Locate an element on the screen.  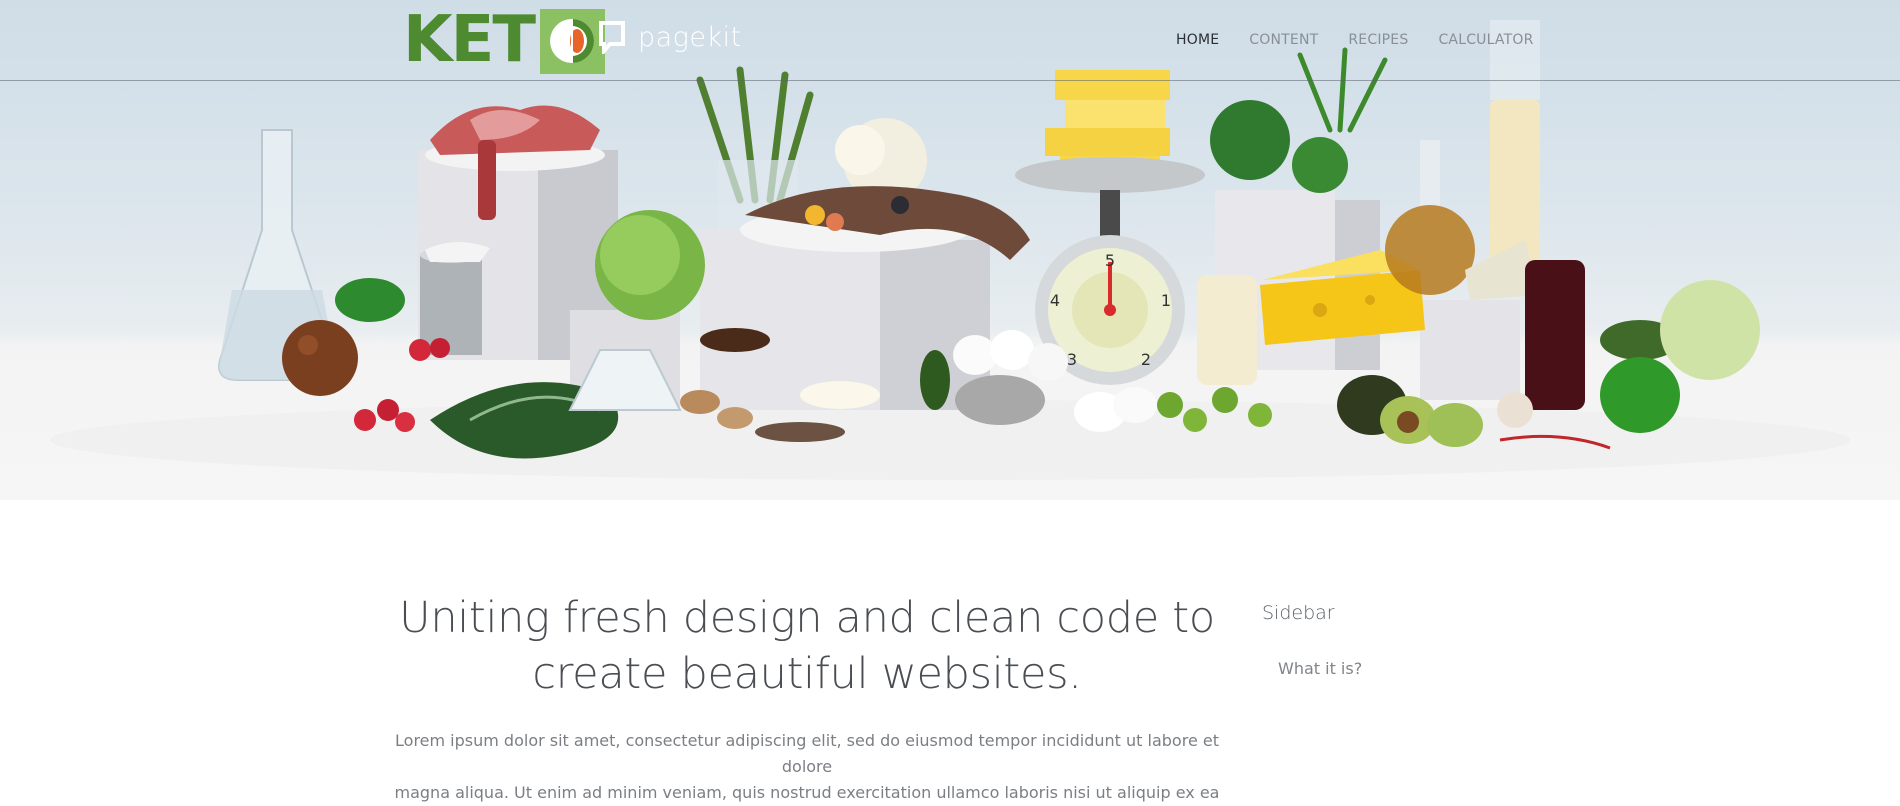
scale-number: 2 is located at coordinates (1146, 359).